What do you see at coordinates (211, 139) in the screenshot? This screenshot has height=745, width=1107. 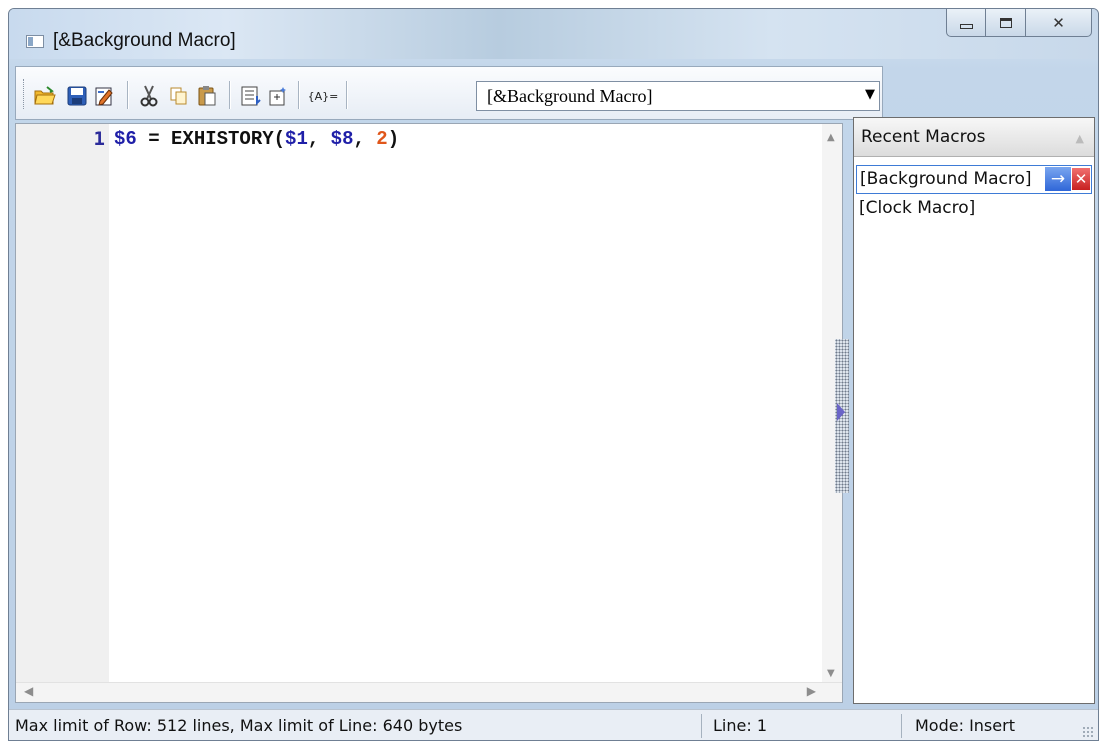 I see `code-token-function: = EXHISTORY(` at bounding box center [211, 139].